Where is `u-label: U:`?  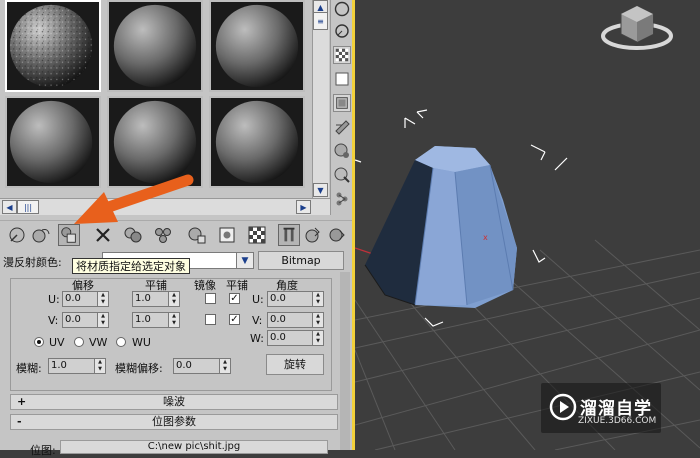
u-label: U: is located at coordinates (54, 299).